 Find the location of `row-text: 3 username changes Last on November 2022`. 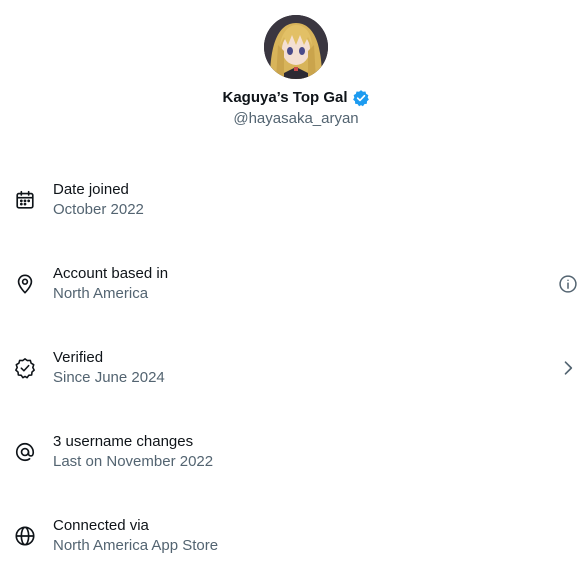

row-text: 3 username changes Last on November 2022 is located at coordinates (133, 452).